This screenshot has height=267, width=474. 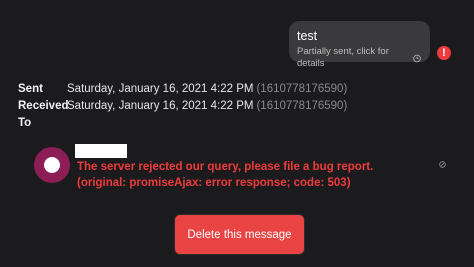 I want to click on to-row: To, so click(x=182, y=123).